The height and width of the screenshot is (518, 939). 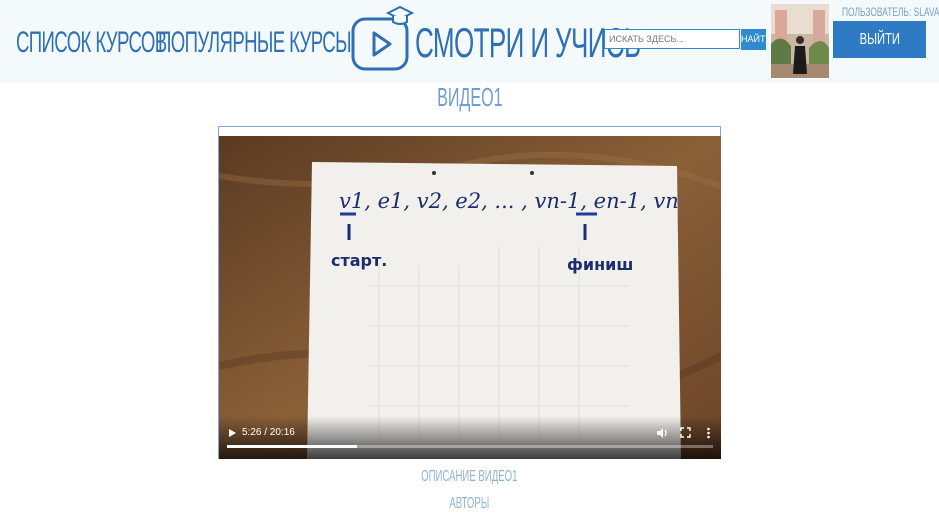 What do you see at coordinates (800, 41) in the screenshot?
I see `avatar` at bounding box center [800, 41].